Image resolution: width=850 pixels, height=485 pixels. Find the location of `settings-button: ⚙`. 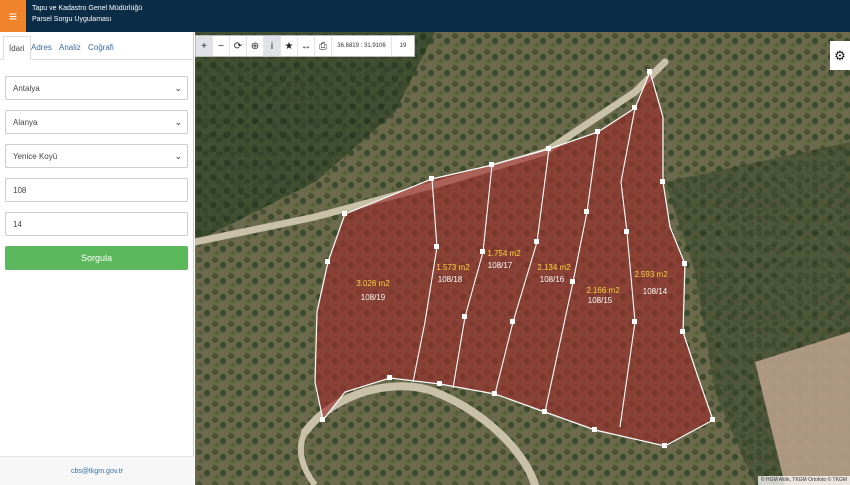

settings-button: ⚙ is located at coordinates (840, 55).